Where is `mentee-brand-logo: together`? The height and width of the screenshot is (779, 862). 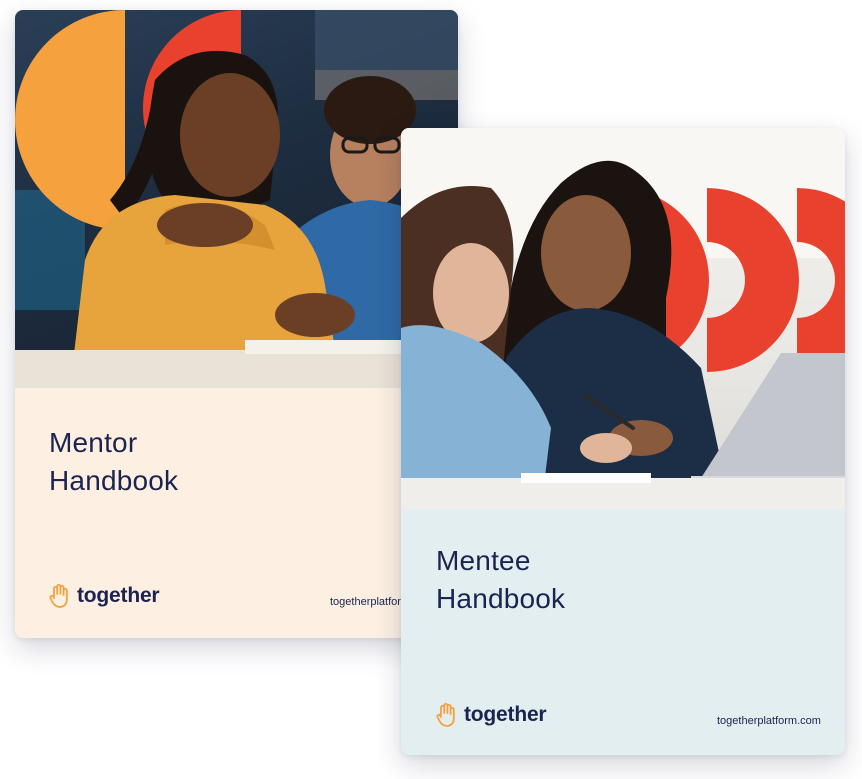 mentee-brand-logo: together is located at coordinates (491, 715).